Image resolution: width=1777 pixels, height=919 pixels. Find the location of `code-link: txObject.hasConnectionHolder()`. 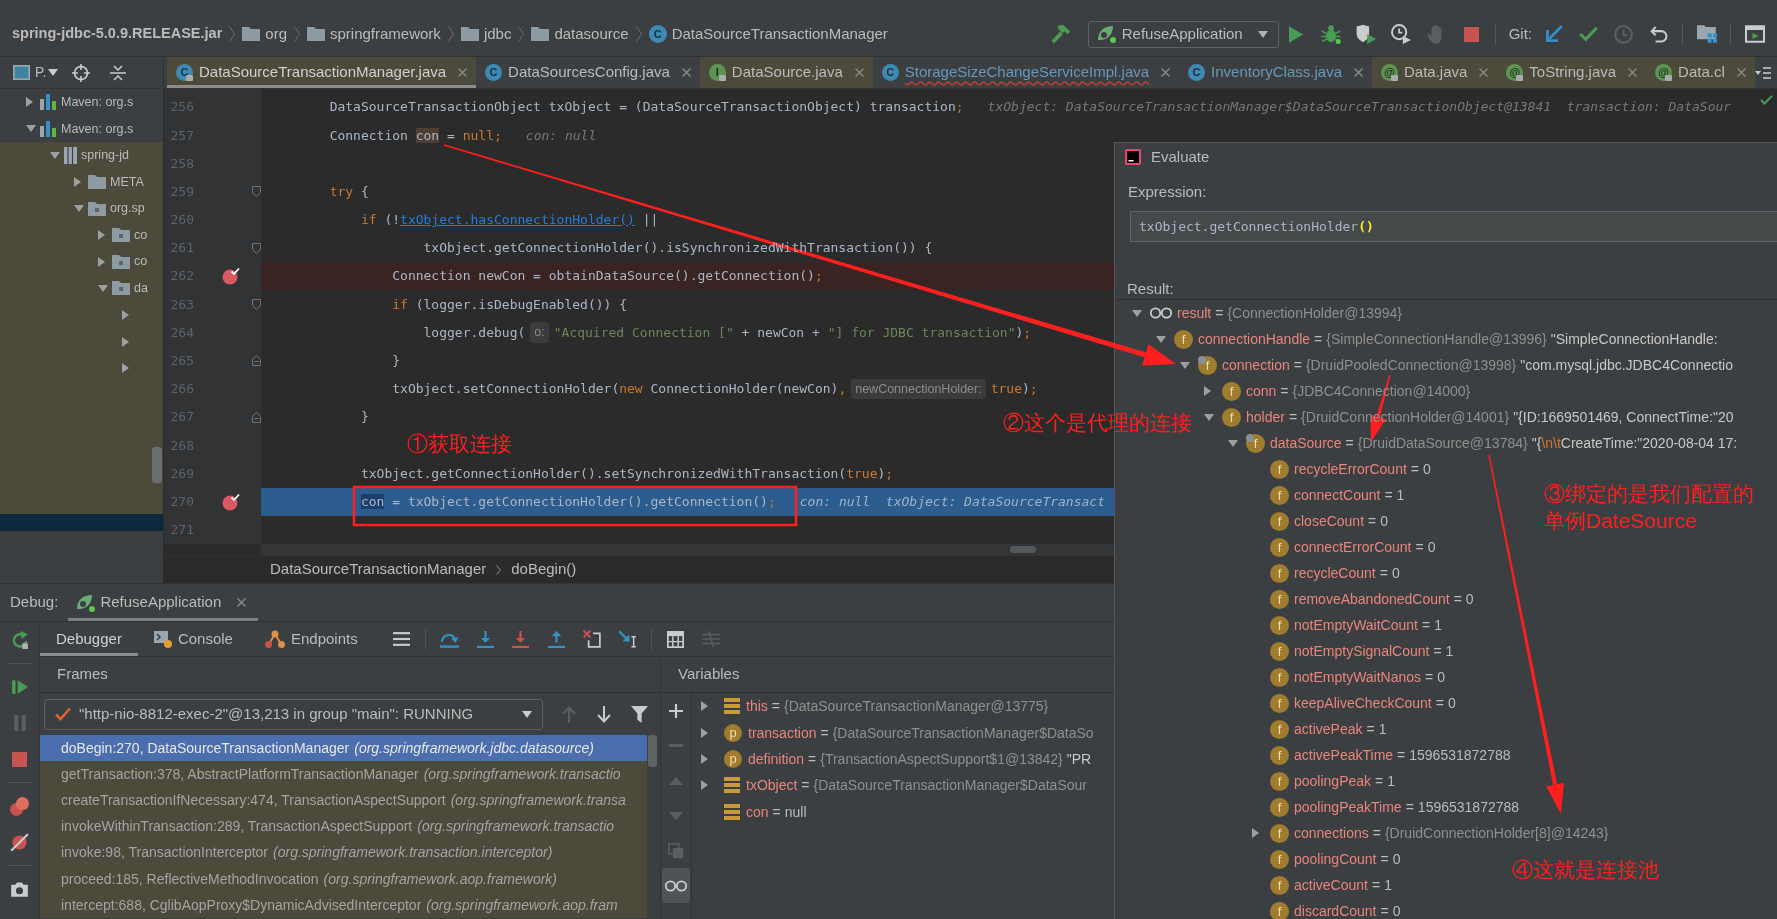

code-link: txObject.hasConnectionHolder() is located at coordinates (517, 220).